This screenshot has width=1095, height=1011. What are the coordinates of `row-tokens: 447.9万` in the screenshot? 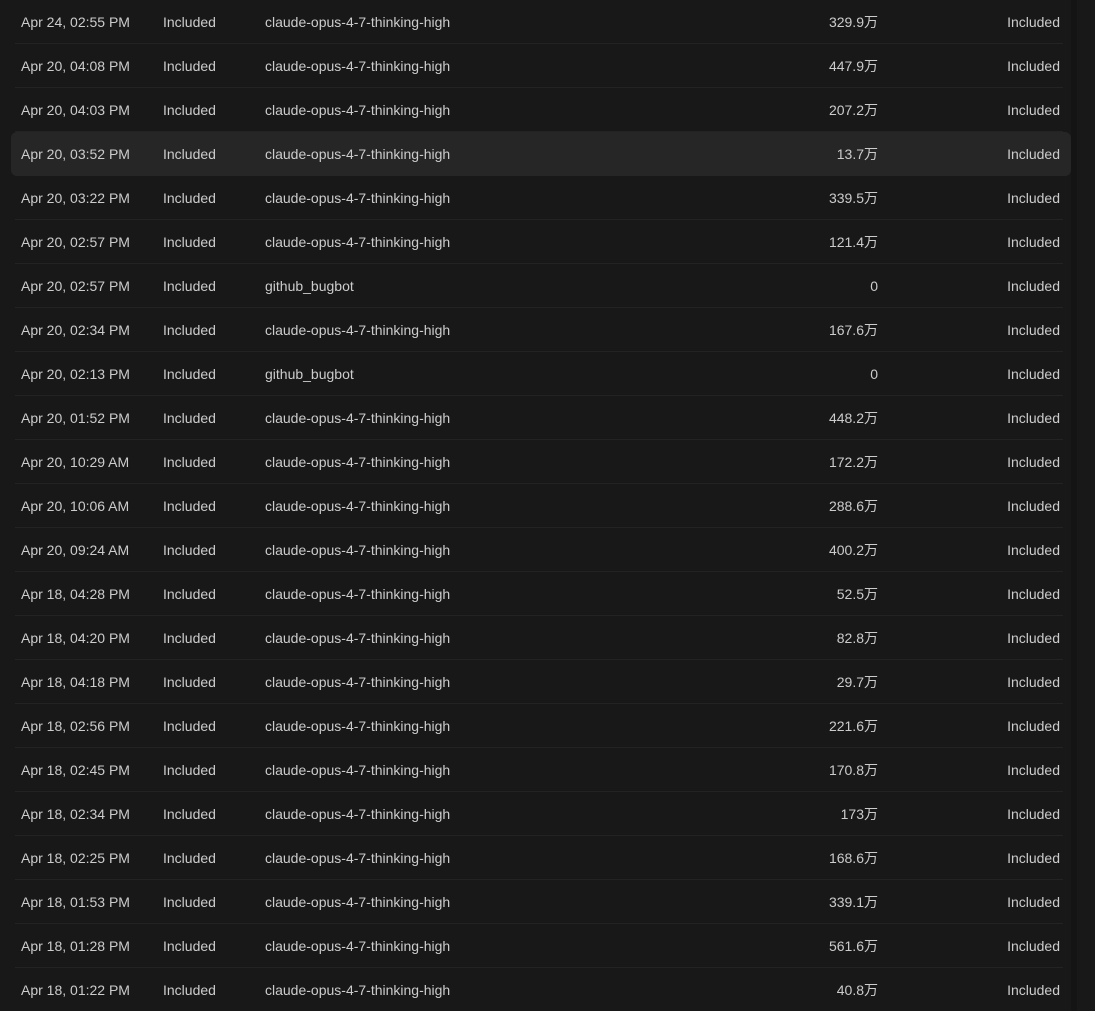 It's located at (853, 66).